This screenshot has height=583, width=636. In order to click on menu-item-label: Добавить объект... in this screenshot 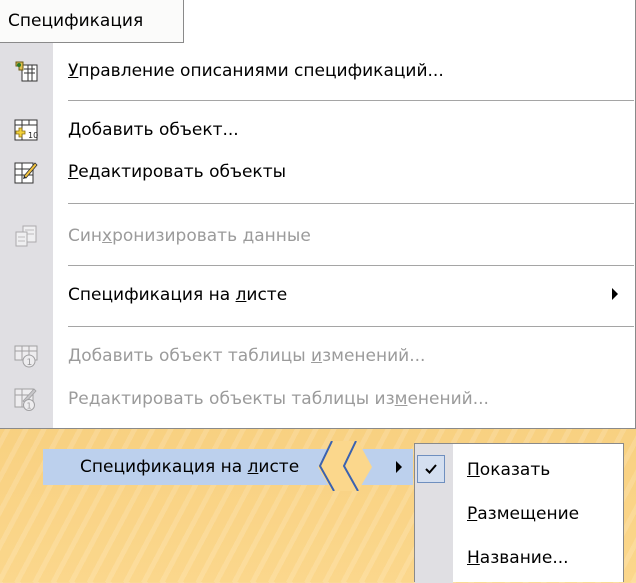, I will do `click(153, 130)`.